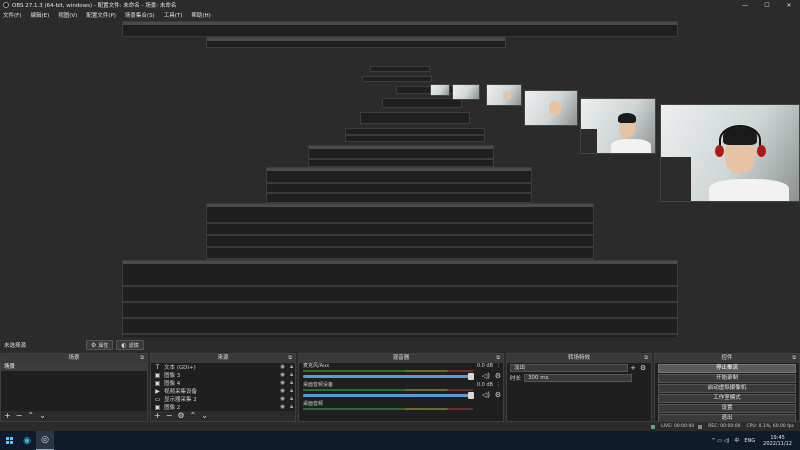  Describe the element at coordinates (9, 440) in the screenshot. I see `windows-start-button` at that location.